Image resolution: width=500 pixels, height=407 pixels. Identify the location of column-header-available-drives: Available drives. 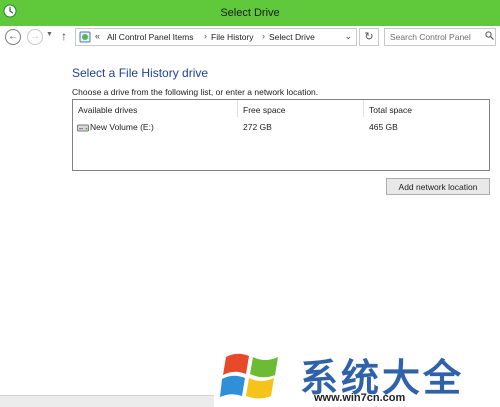
(155, 108).